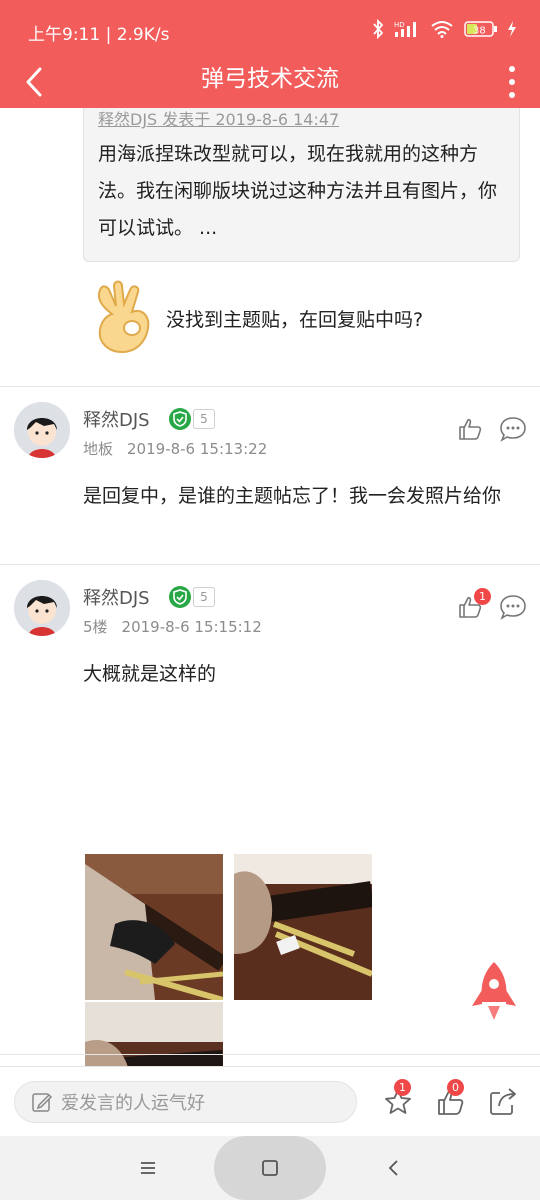  What do you see at coordinates (402, 1087) in the screenshot?
I see `favorite-count-badge: 1` at bounding box center [402, 1087].